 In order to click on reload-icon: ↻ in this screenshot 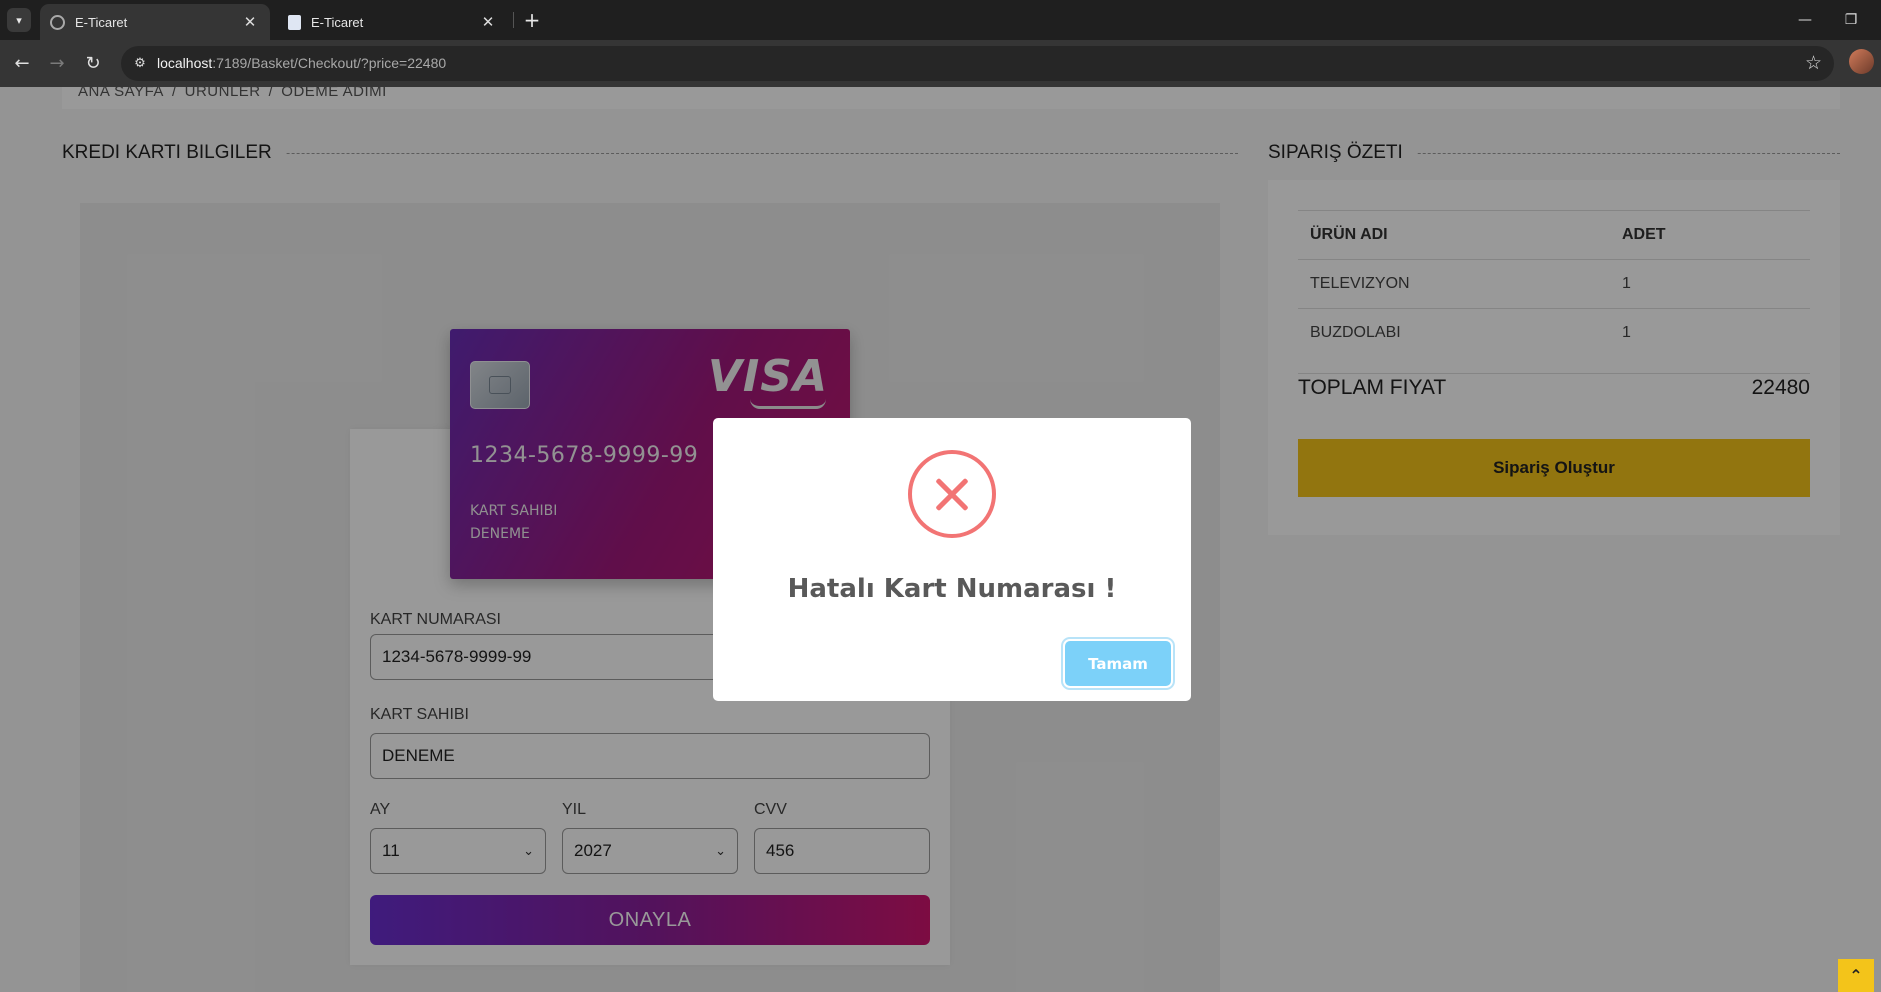, I will do `click(93, 64)`.